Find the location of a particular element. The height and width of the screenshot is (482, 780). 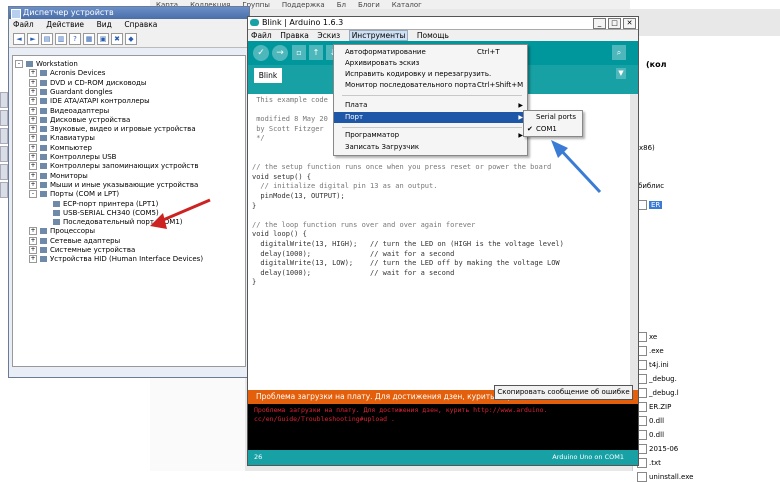

file-item: xe is located at coordinates (647, 337).